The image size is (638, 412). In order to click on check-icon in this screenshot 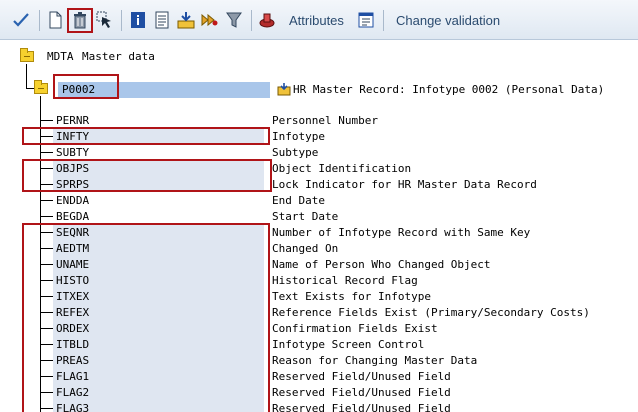, I will do `click(21, 20)`.